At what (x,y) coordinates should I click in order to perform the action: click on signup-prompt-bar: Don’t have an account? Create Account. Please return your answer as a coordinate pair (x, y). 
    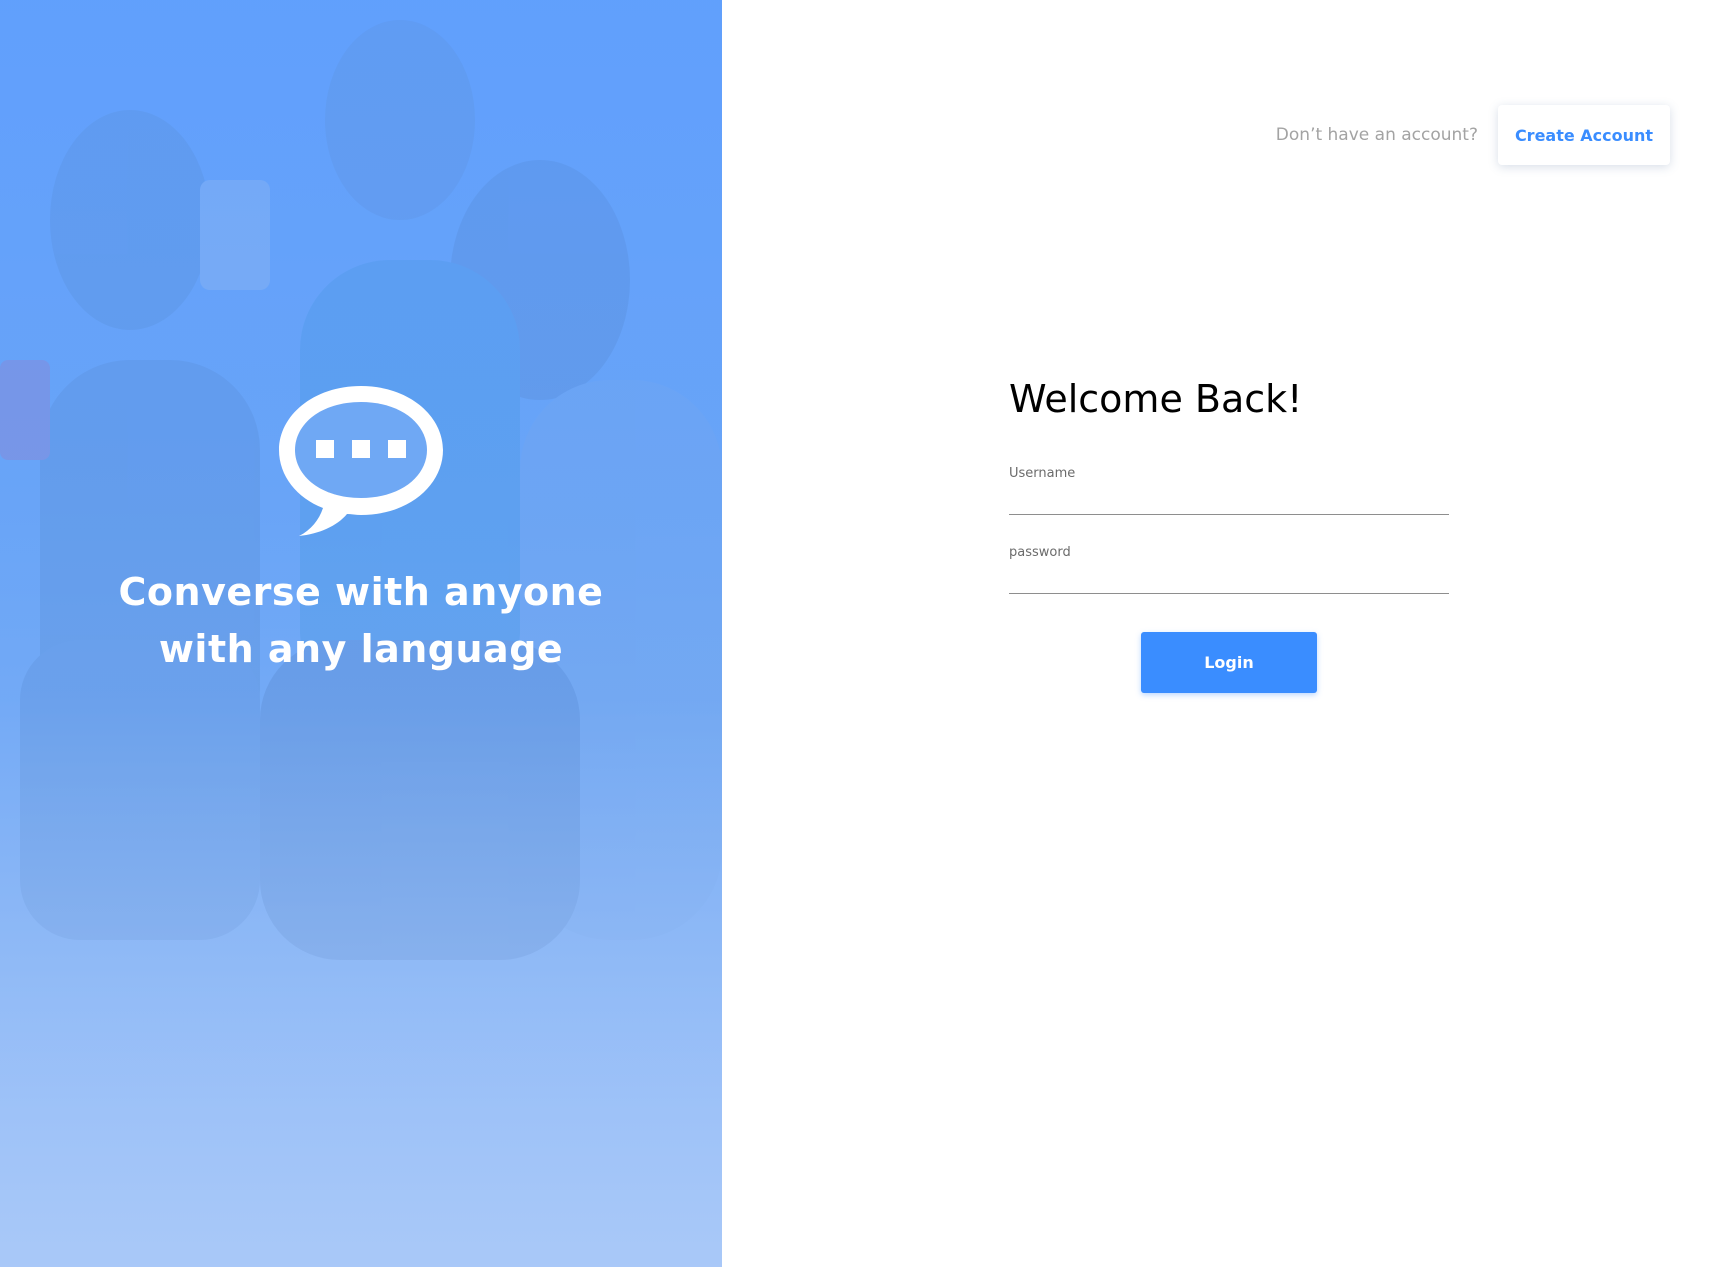
    Looking at the image, I should click on (1473, 135).